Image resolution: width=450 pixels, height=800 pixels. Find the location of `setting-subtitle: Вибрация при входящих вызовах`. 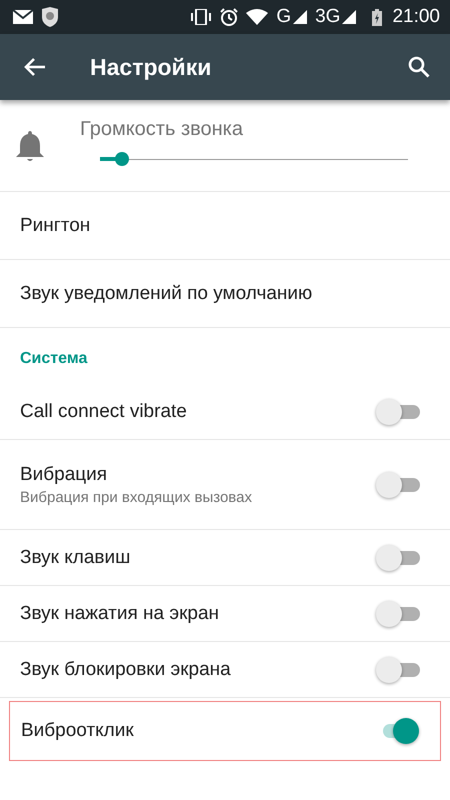

setting-subtitle: Вибрация при входящих вызовах is located at coordinates (136, 497).